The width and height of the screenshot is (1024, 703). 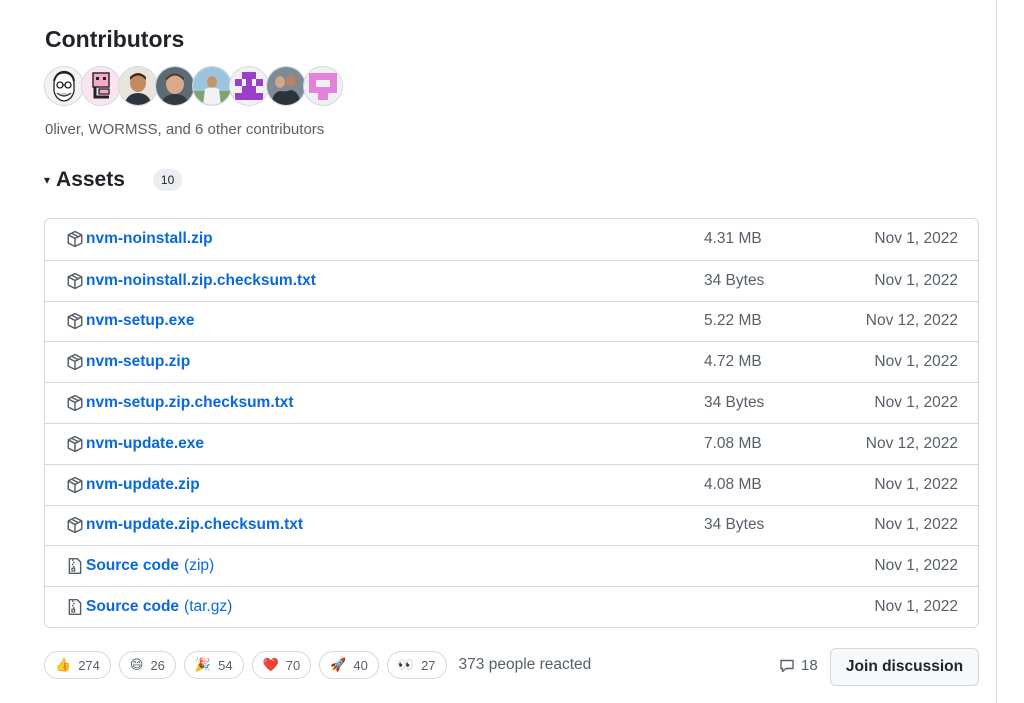 I want to click on table-row: Source code (tar.gz) Nov 1, 2022, so click(x=511, y=606).